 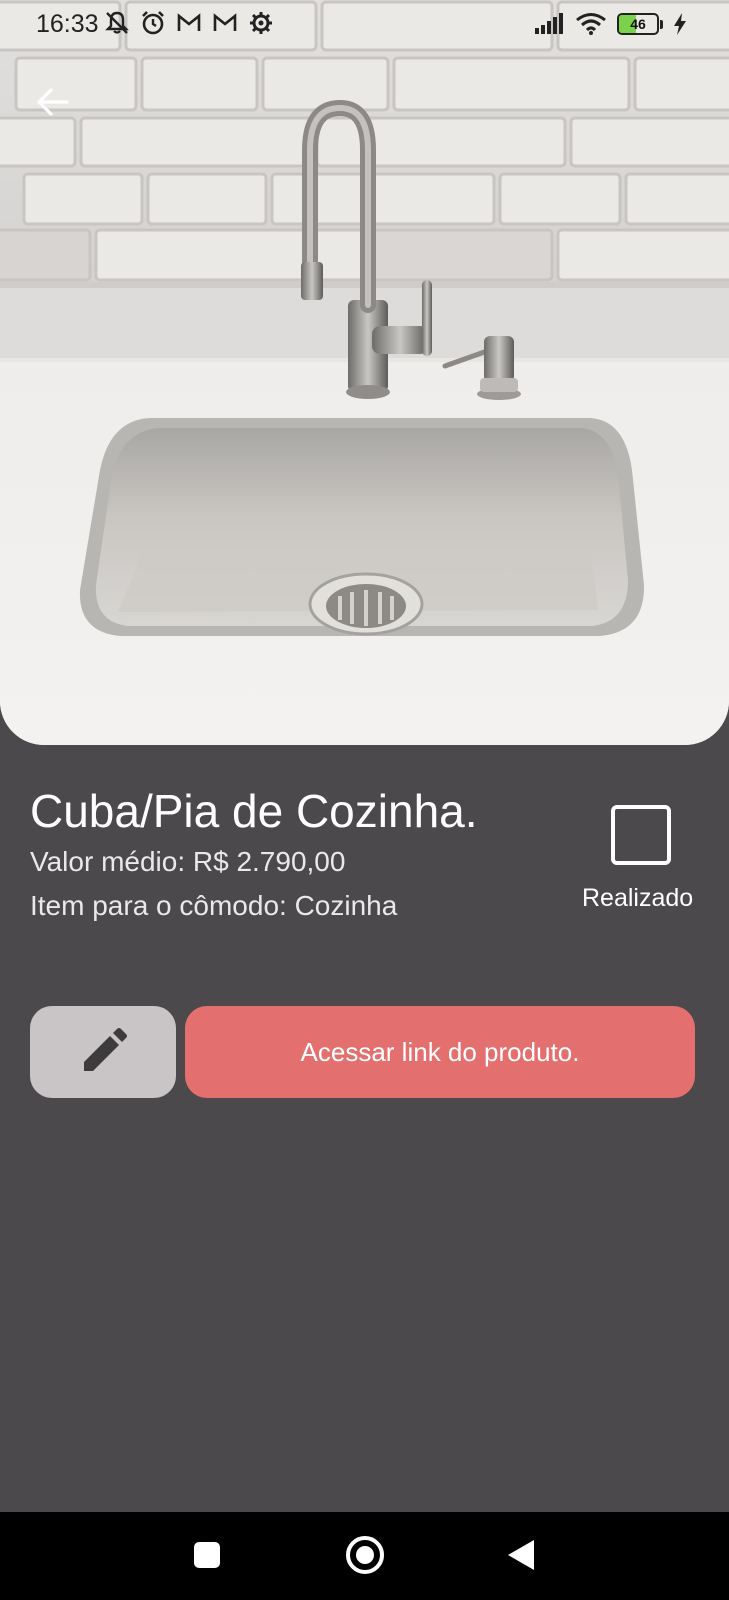 I want to click on status-bar: 16:33 46, so click(x=364, y=24).